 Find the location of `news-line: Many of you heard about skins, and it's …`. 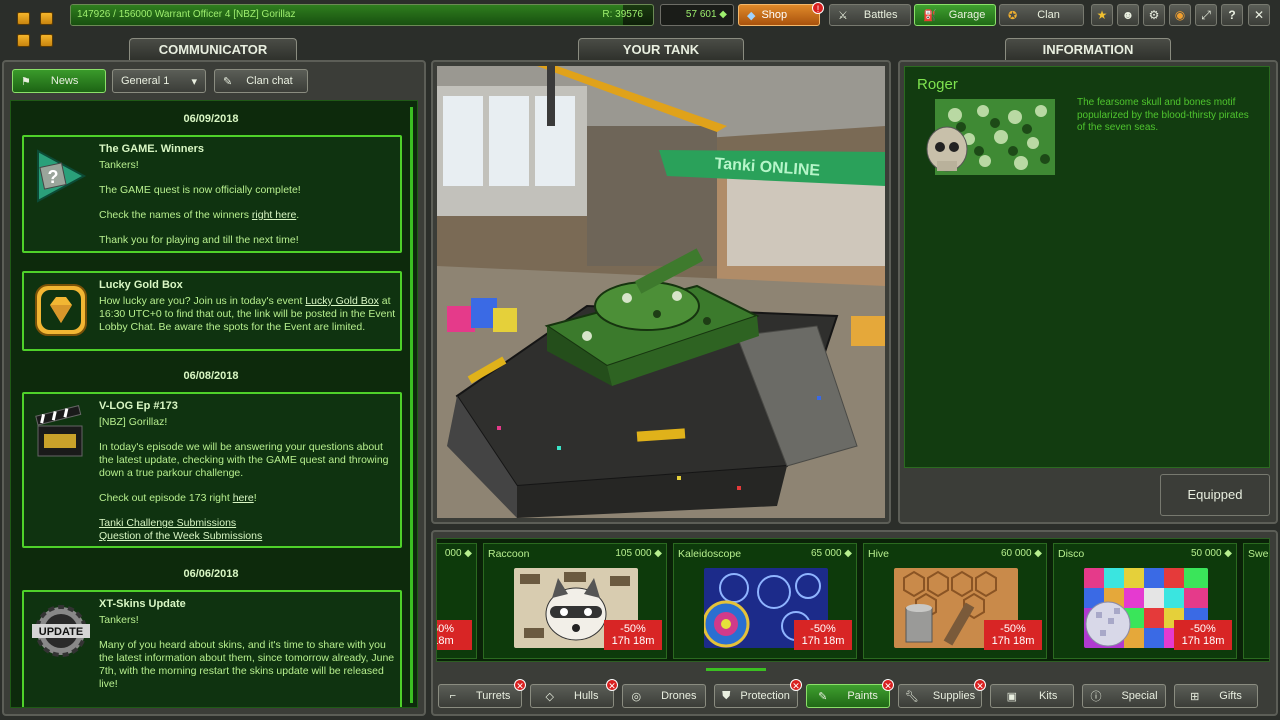

news-line: Many of you heard about skins, and it's … is located at coordinates (247, 664).